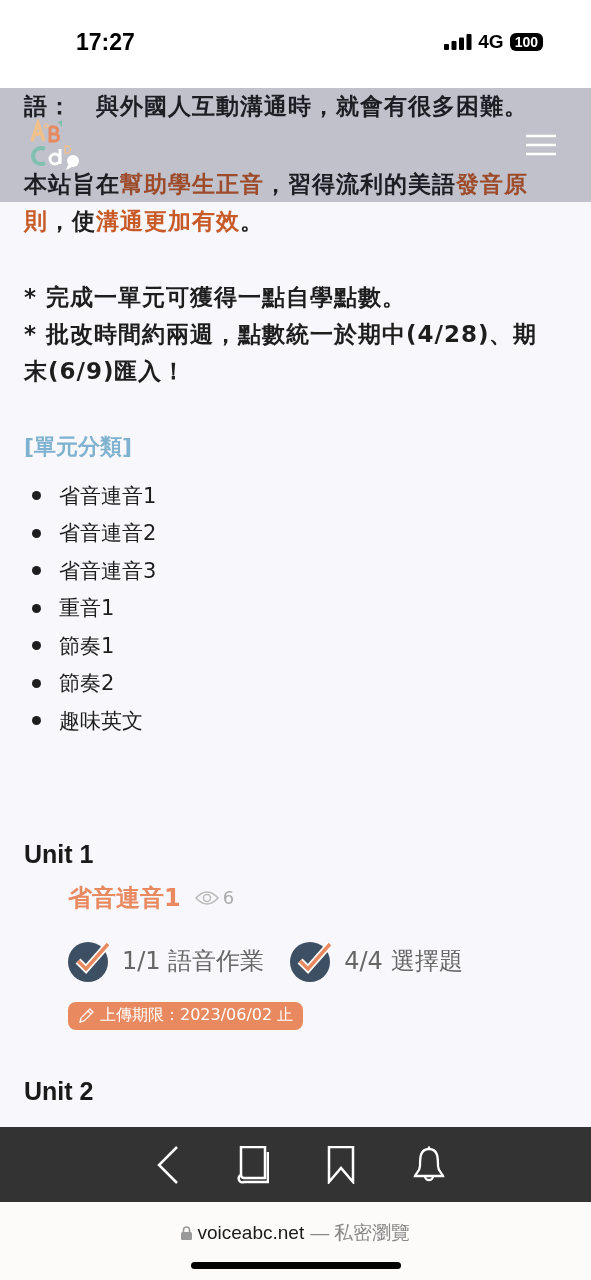  I want to click on network-label: 4G, so click(491, 42).